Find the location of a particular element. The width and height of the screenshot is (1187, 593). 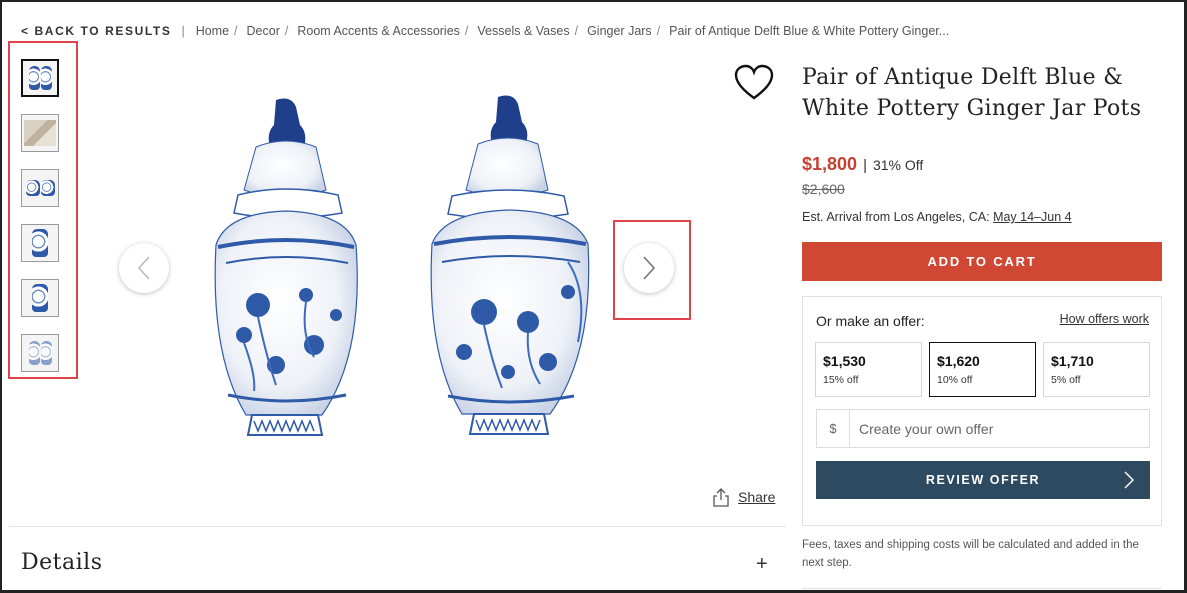

discount-label: 31% Off is located at coordinates (898, 165).